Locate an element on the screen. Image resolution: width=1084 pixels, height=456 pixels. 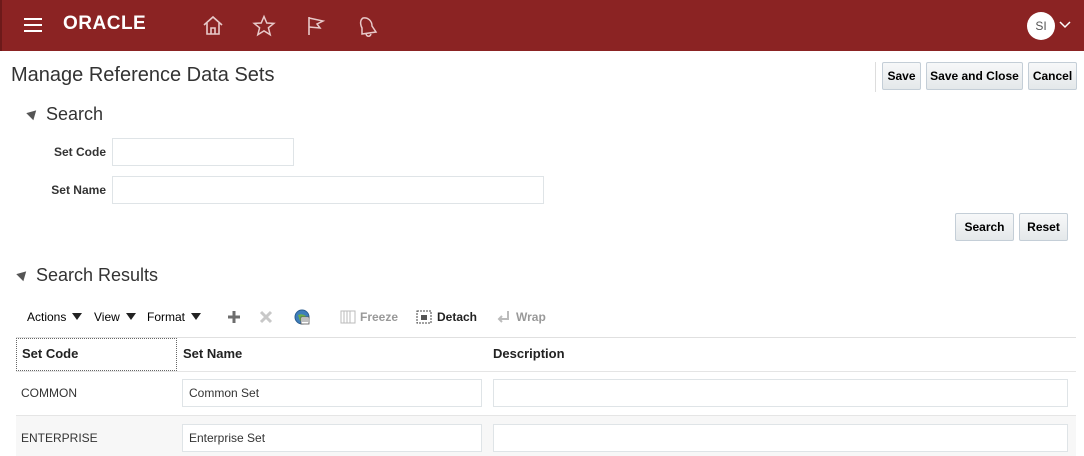
star-icon is located at coordinates (264, 26).